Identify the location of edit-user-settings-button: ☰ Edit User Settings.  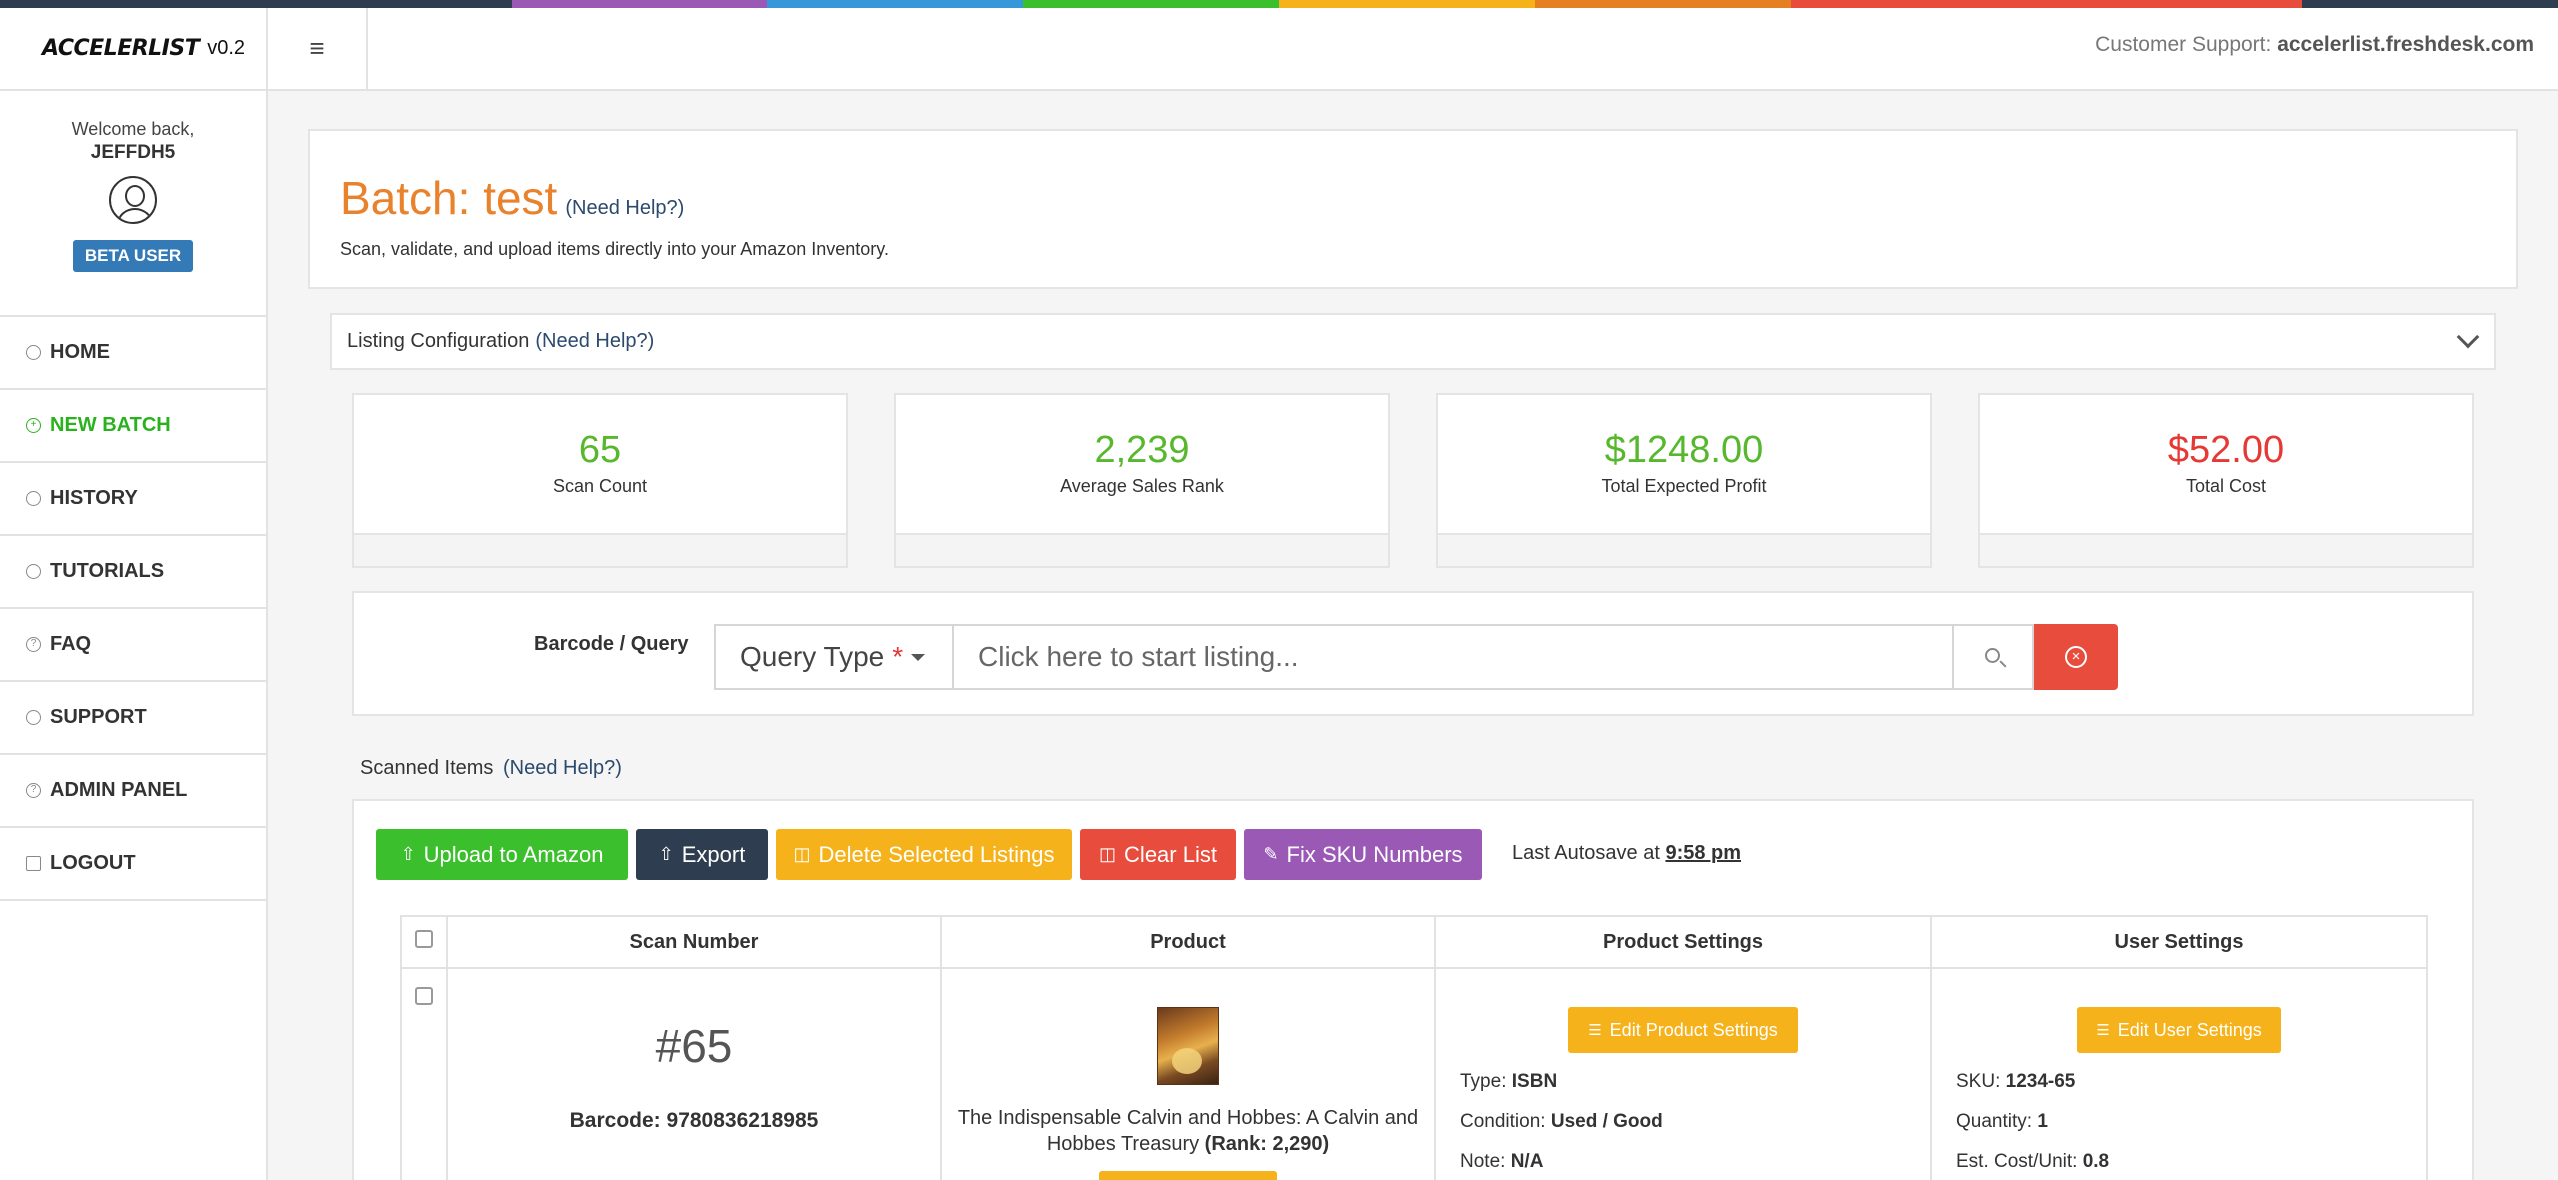
(2179, 1030).